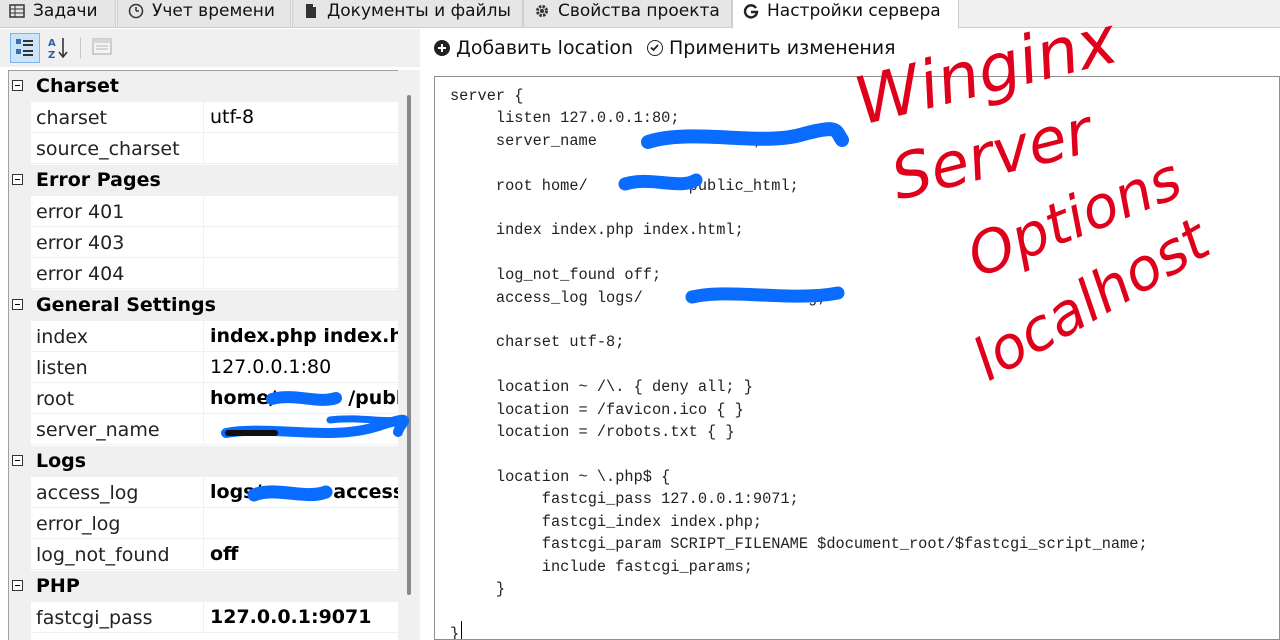 The width and height of the screenshot is (1280, 640). What do you see at coordinates (854, 11) in the screenshot?
I see `tab-label: Настройки сервера` at bounding box center [854, 11].